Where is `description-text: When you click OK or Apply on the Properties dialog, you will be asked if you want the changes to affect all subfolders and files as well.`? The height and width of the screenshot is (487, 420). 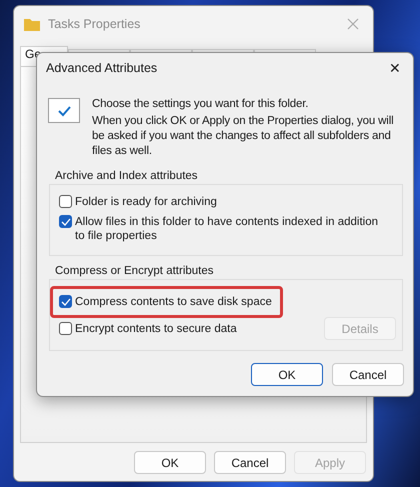
description-text: When you click OK or Apply on the Properties dialog, you will be asked if you want the changes to affect all subfolders and files as well. is located at coordinates (243, 136).